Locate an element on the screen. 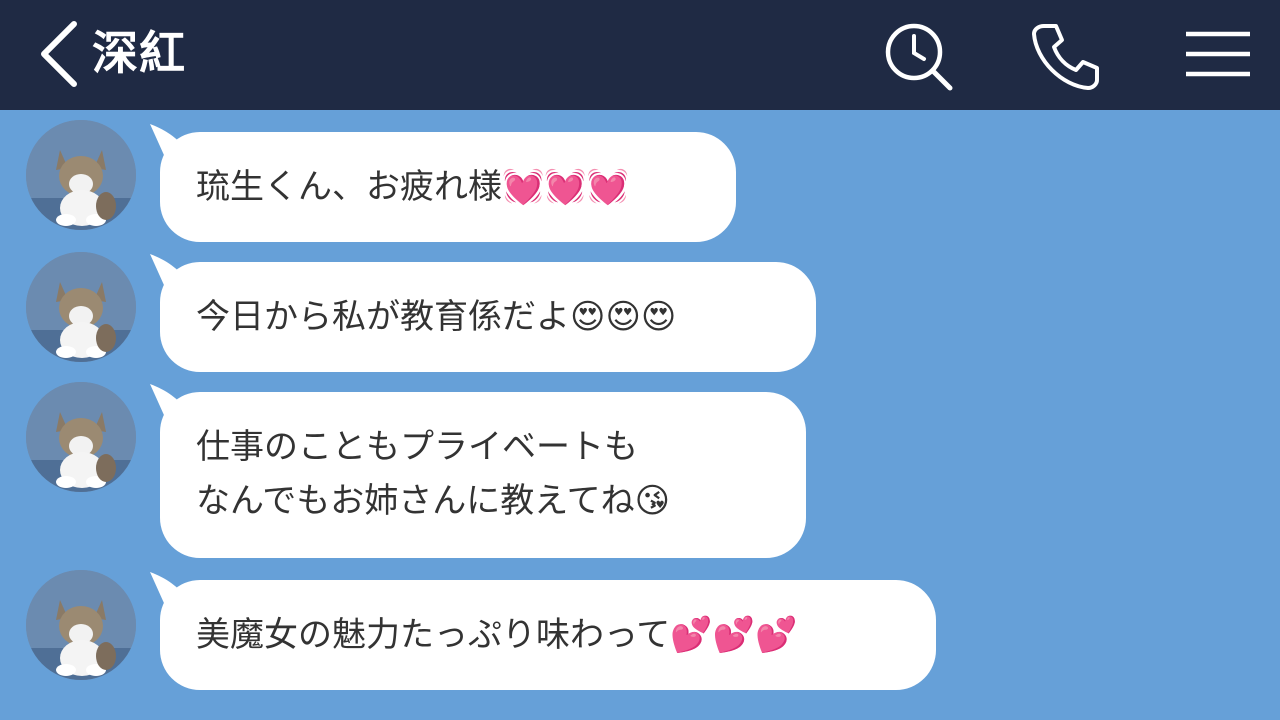 The width and height of the screenshot is (1280, 720). message-bubble: 仕事のこともプライベートも なんでもお姉さんに教えてね😘 is located at coordinates (478, 471).